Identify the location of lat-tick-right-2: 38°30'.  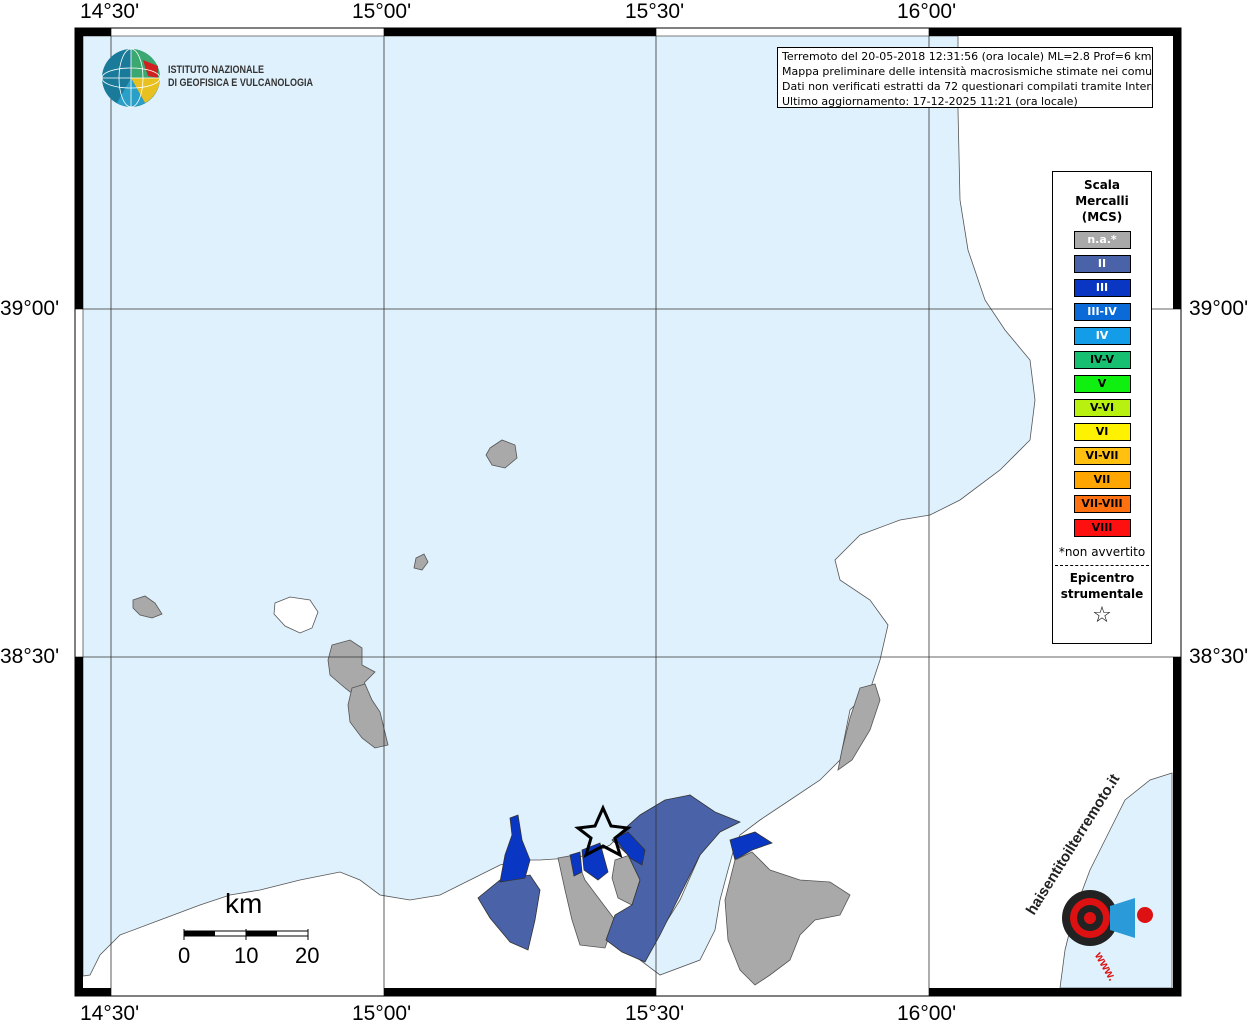
(1219, 656).